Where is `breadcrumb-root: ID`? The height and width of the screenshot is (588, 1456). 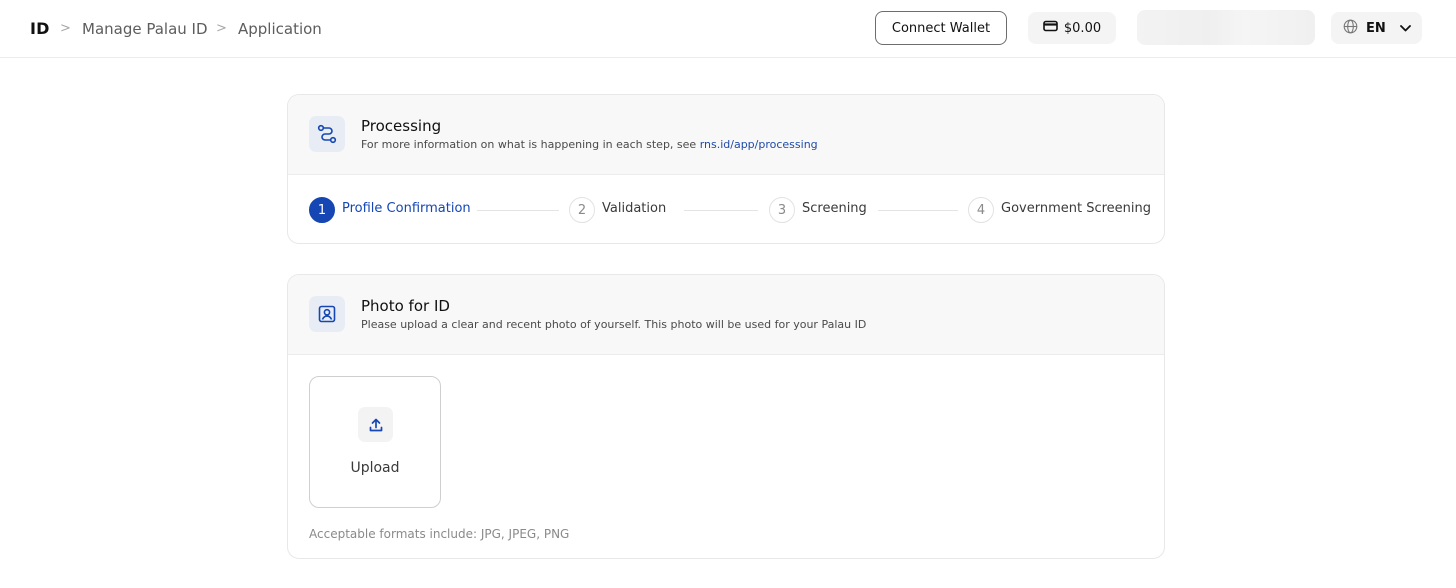 breadcrumb-root: ID is located at coordinates (40, 28).